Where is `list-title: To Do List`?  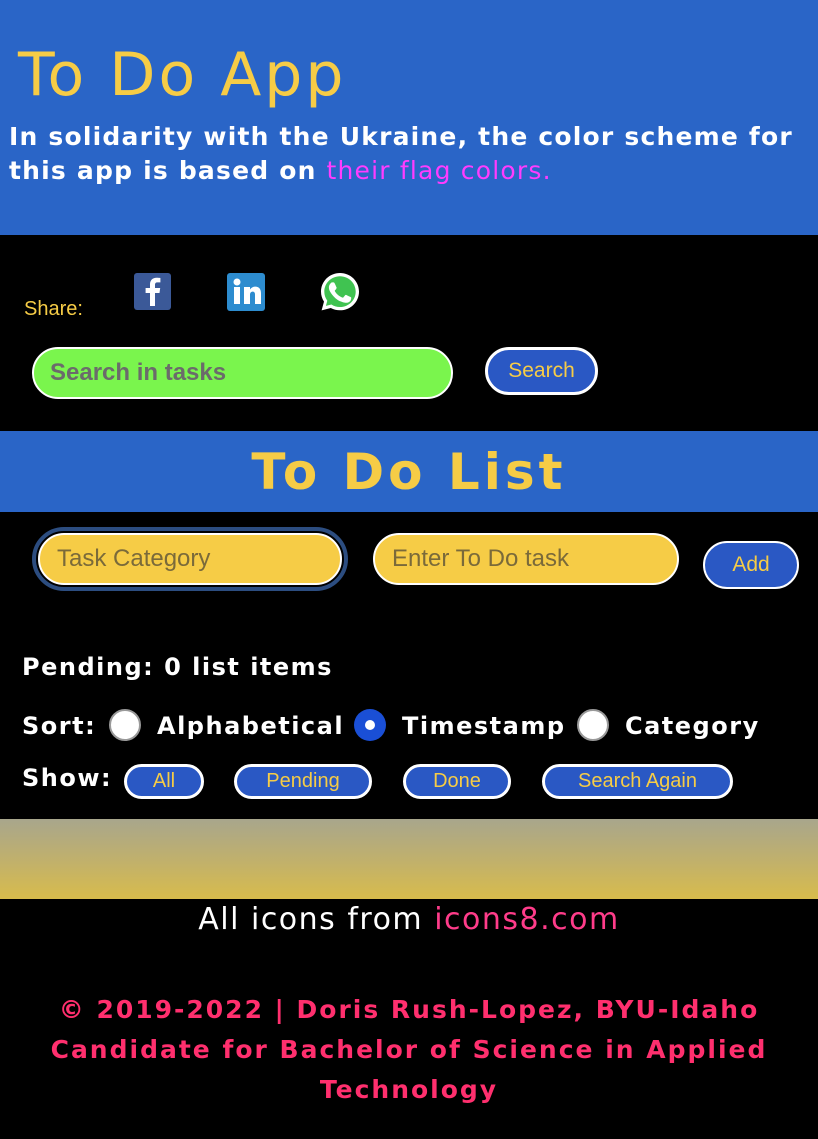
list-title: To Do List is located at coordinates (409, 472).